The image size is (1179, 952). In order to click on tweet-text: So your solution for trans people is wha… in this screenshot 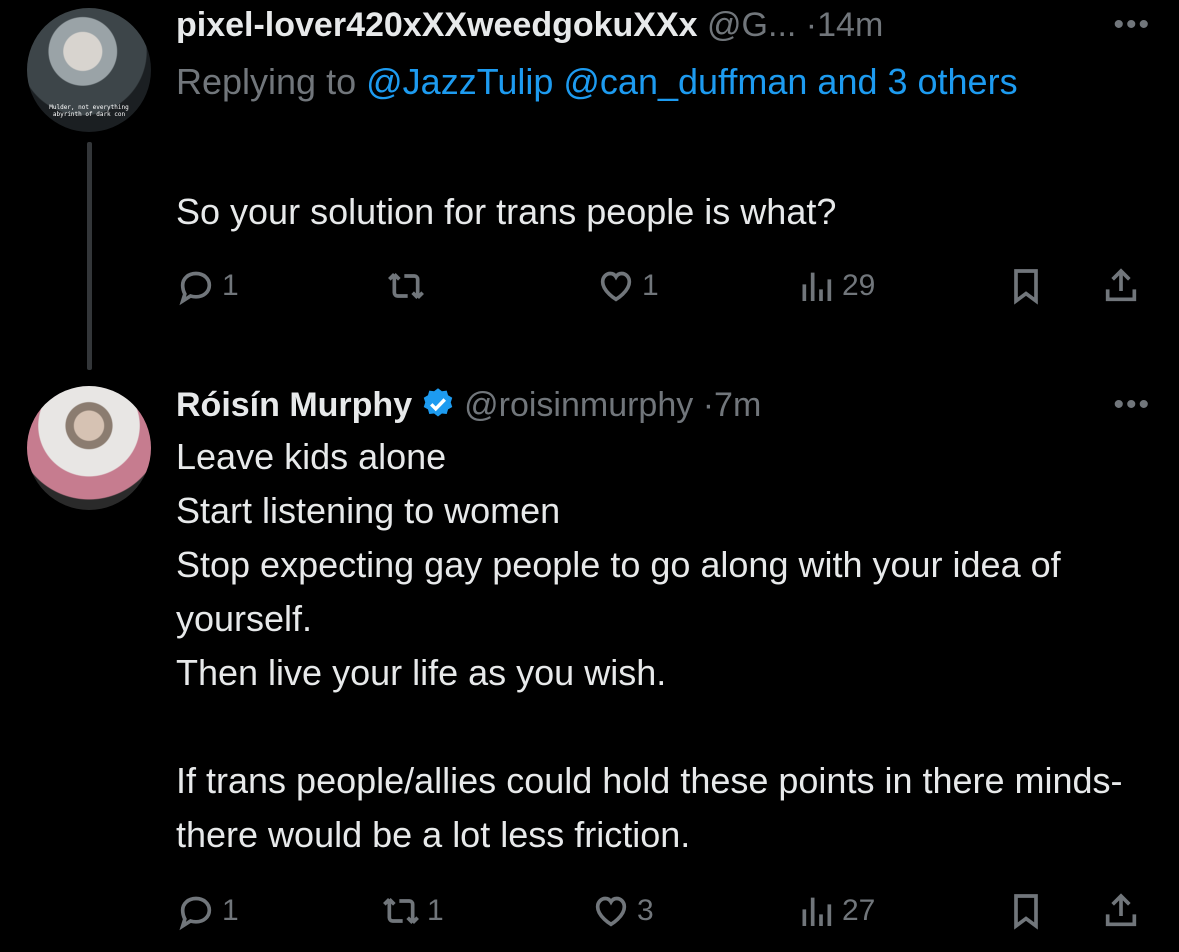, I will do `click(506, 211)`.